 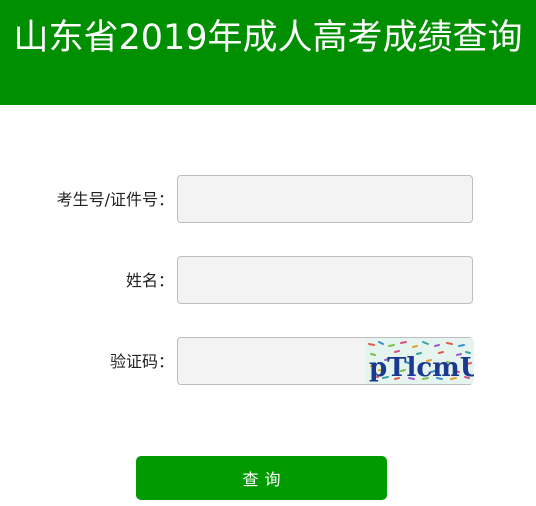 I want to click on name-input, so click(x=325, y=280).